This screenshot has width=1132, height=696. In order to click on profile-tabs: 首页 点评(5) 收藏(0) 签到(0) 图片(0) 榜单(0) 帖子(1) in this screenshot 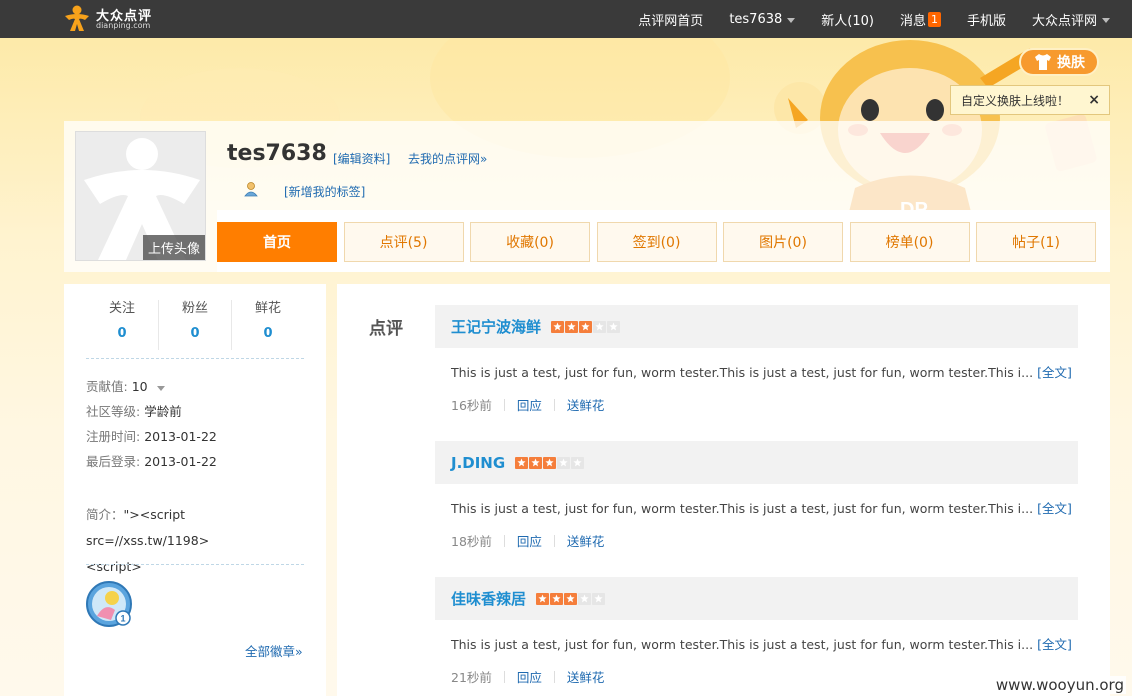, I will do `click(660, 242)`.